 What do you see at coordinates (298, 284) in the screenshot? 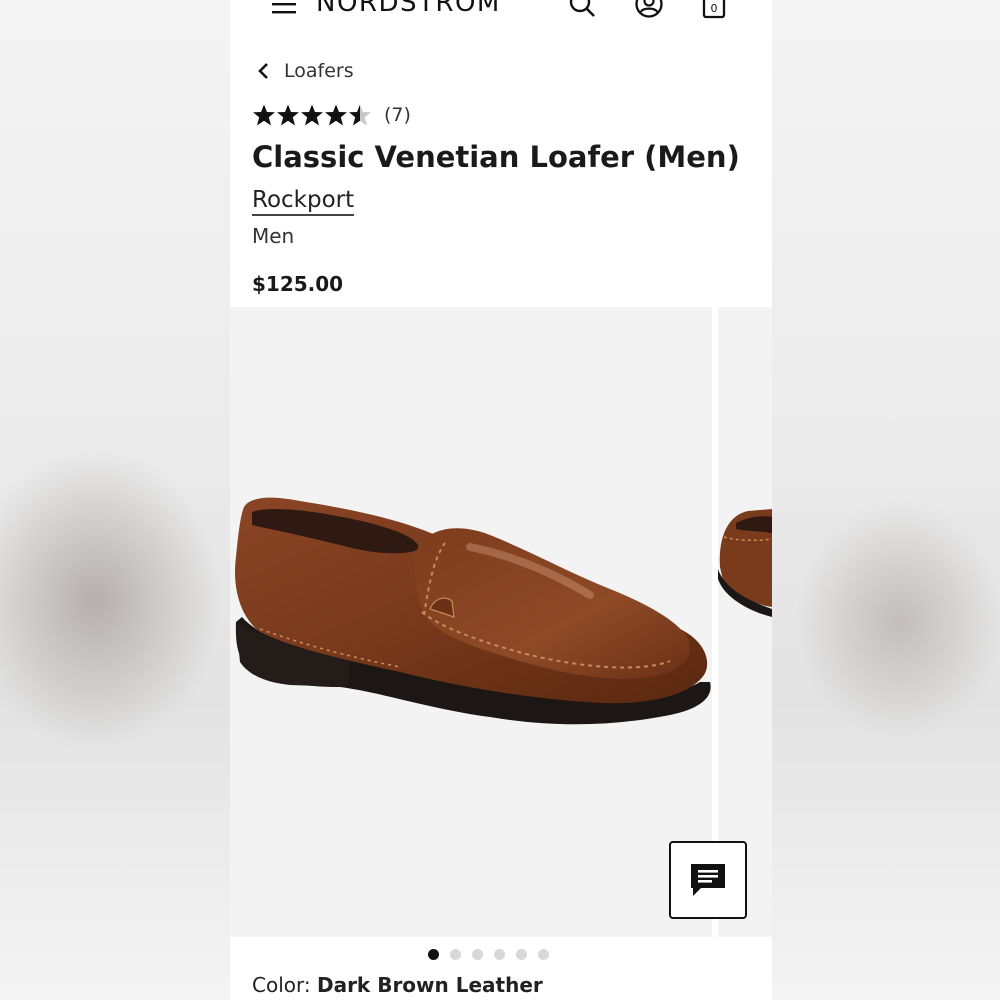
I see `product-price: $125.00` at bounding box center [298, 284].